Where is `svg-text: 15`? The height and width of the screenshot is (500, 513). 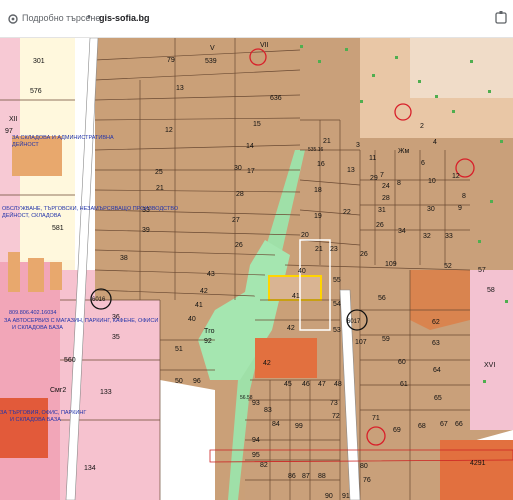
svg-text: 15 is located at coordinates (257, 124).